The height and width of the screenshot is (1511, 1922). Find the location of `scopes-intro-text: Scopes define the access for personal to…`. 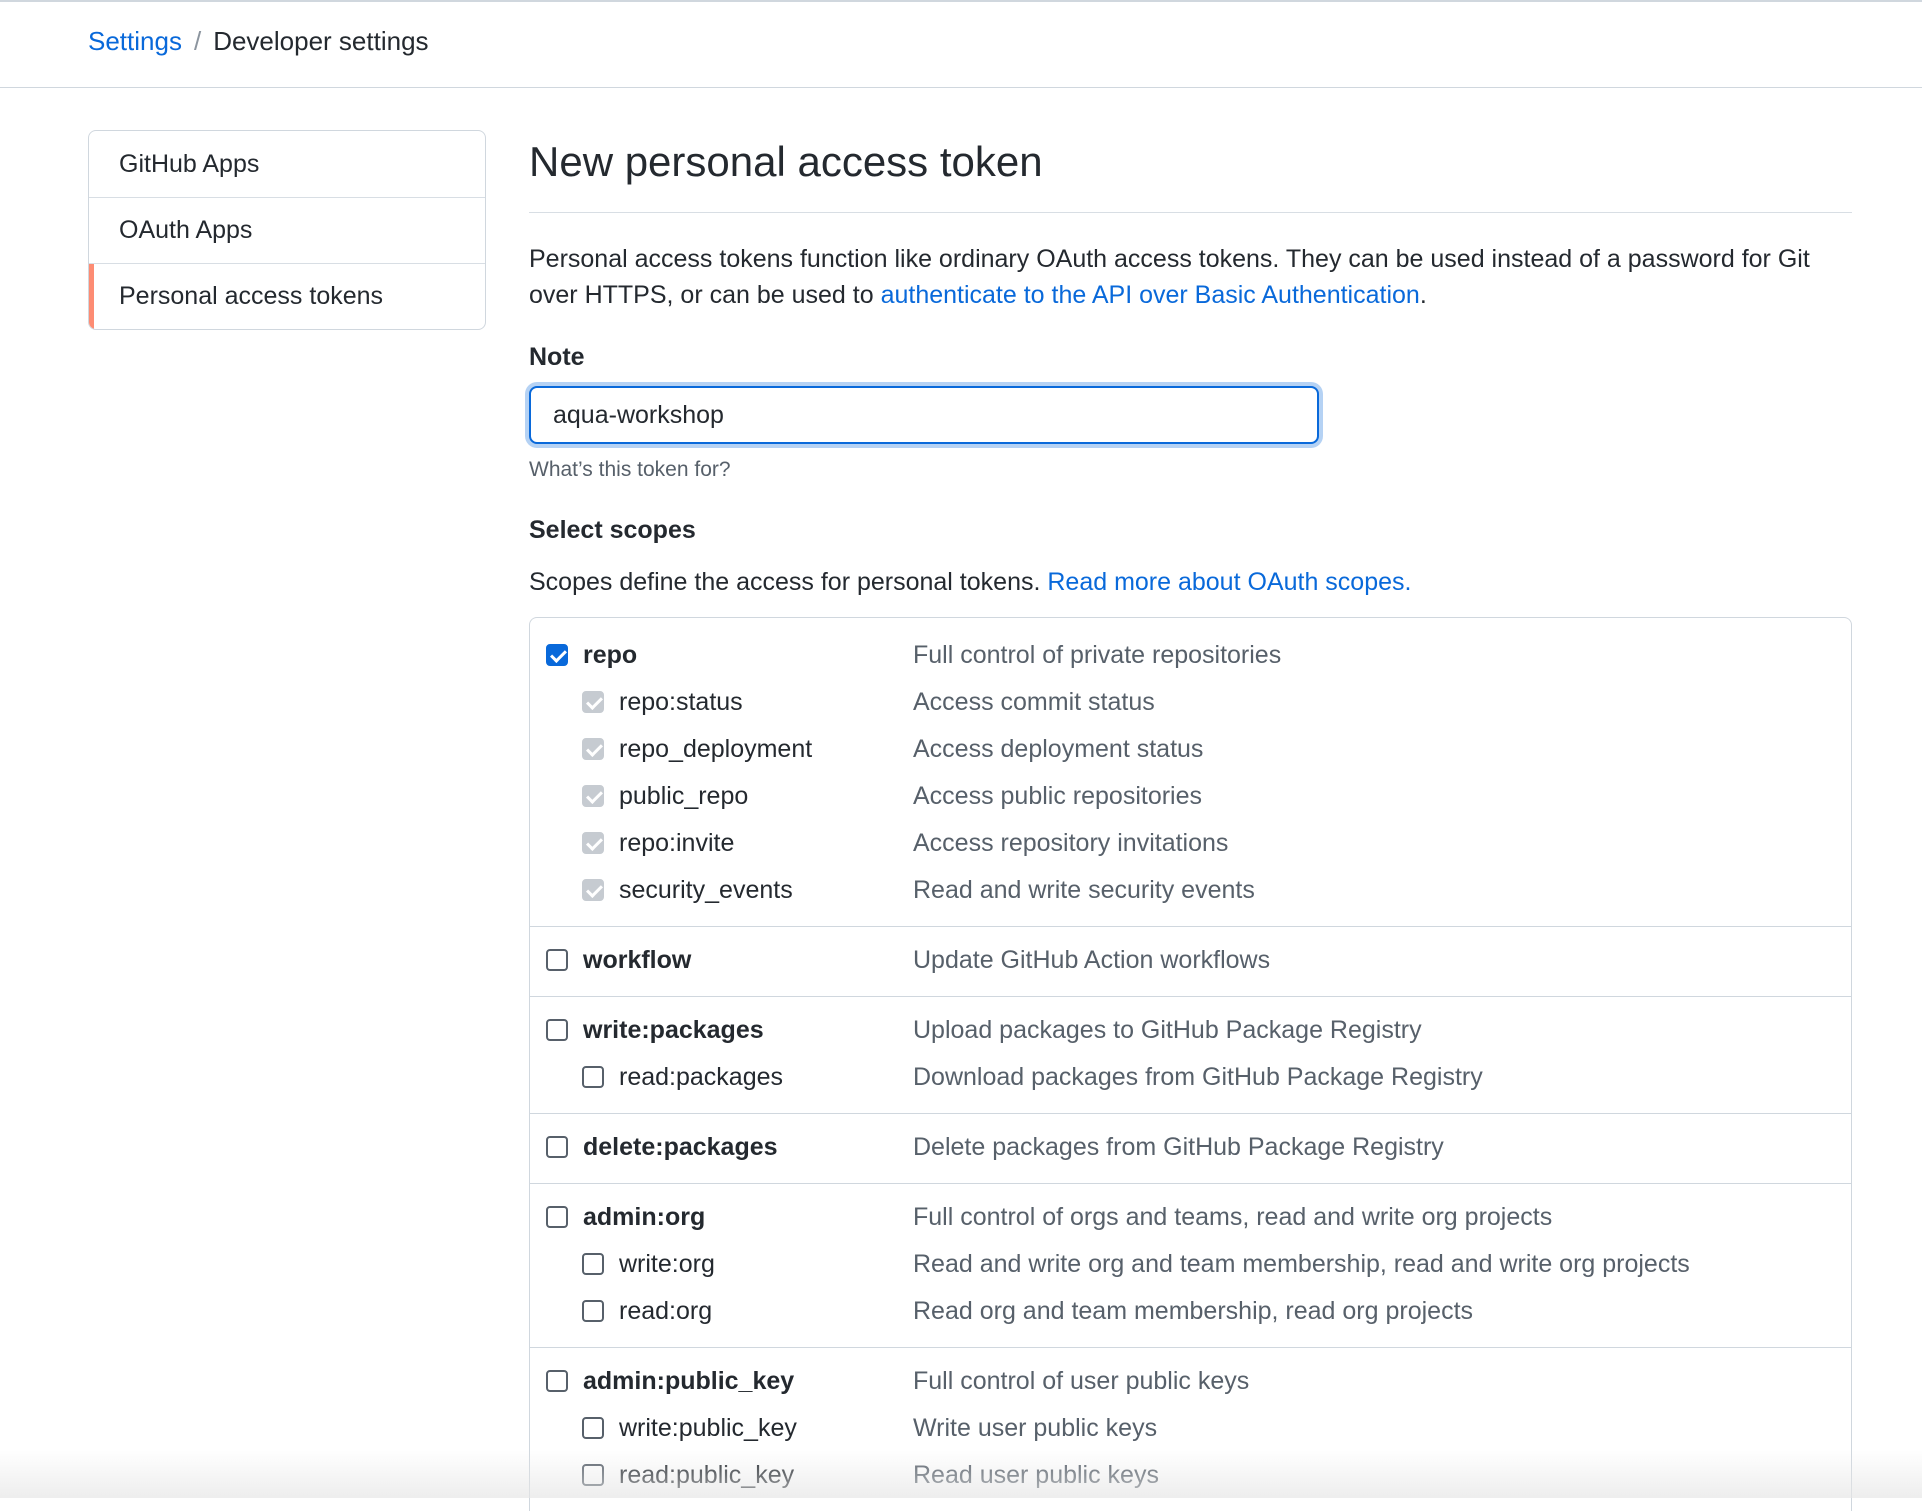

scopes-intro-text: Scopes define the access for personal to… is located at coordinates (788, 582).